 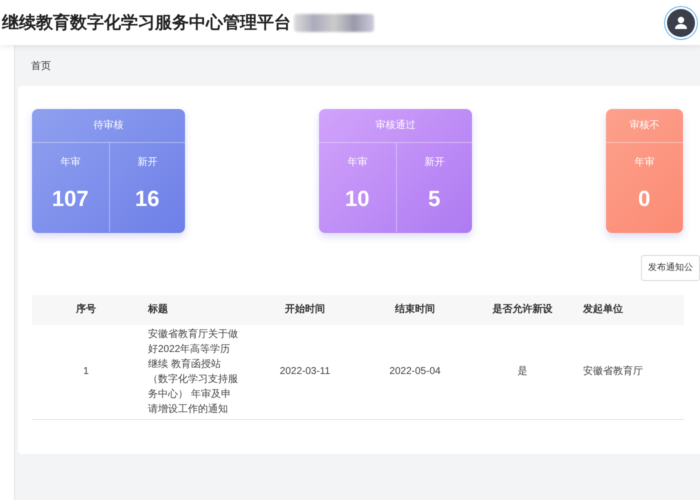 I want to click on stat-card-title: 审核通过, so click(x=396, y=125).